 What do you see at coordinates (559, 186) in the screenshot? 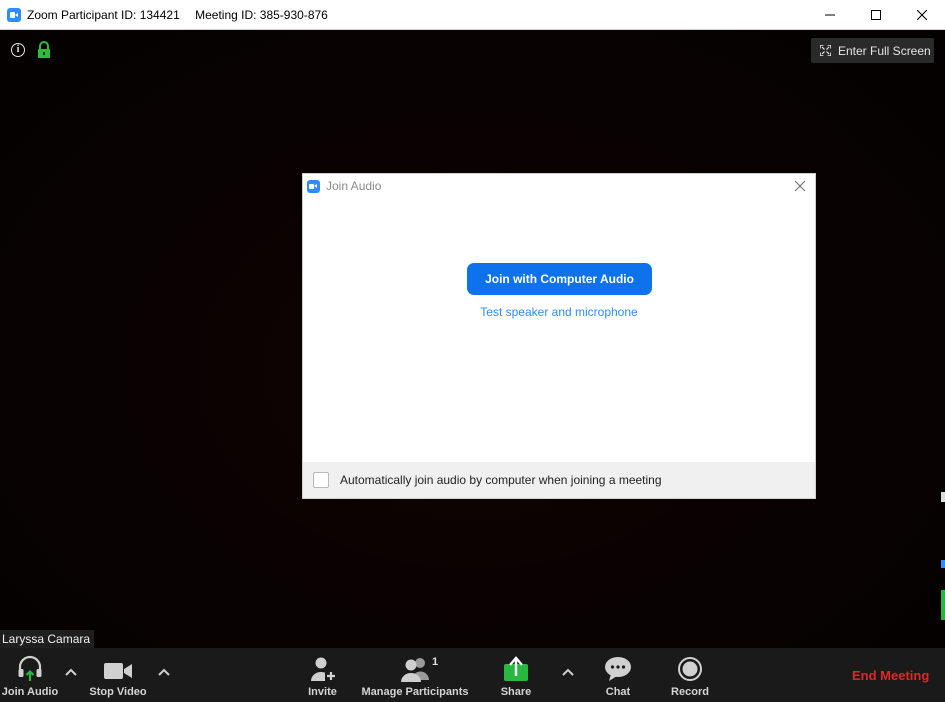
I see `dialog-header: Join Audio` at bounding box center [559, 186].